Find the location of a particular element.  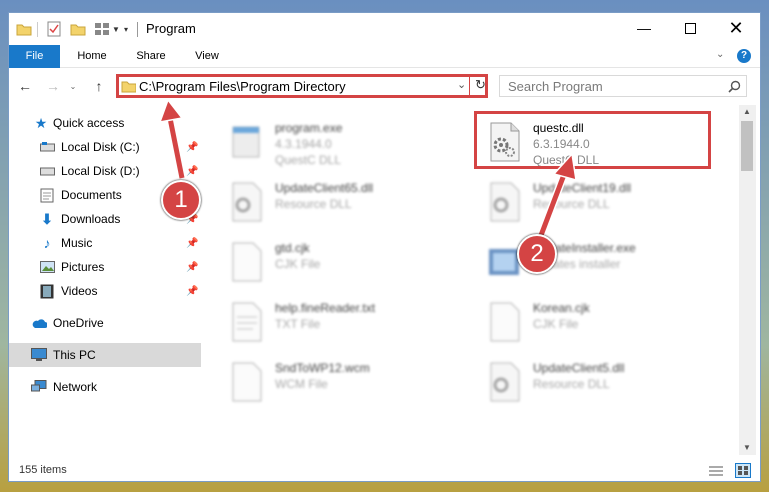

step-marker-1: 1 is located at coordinates (181, 200).